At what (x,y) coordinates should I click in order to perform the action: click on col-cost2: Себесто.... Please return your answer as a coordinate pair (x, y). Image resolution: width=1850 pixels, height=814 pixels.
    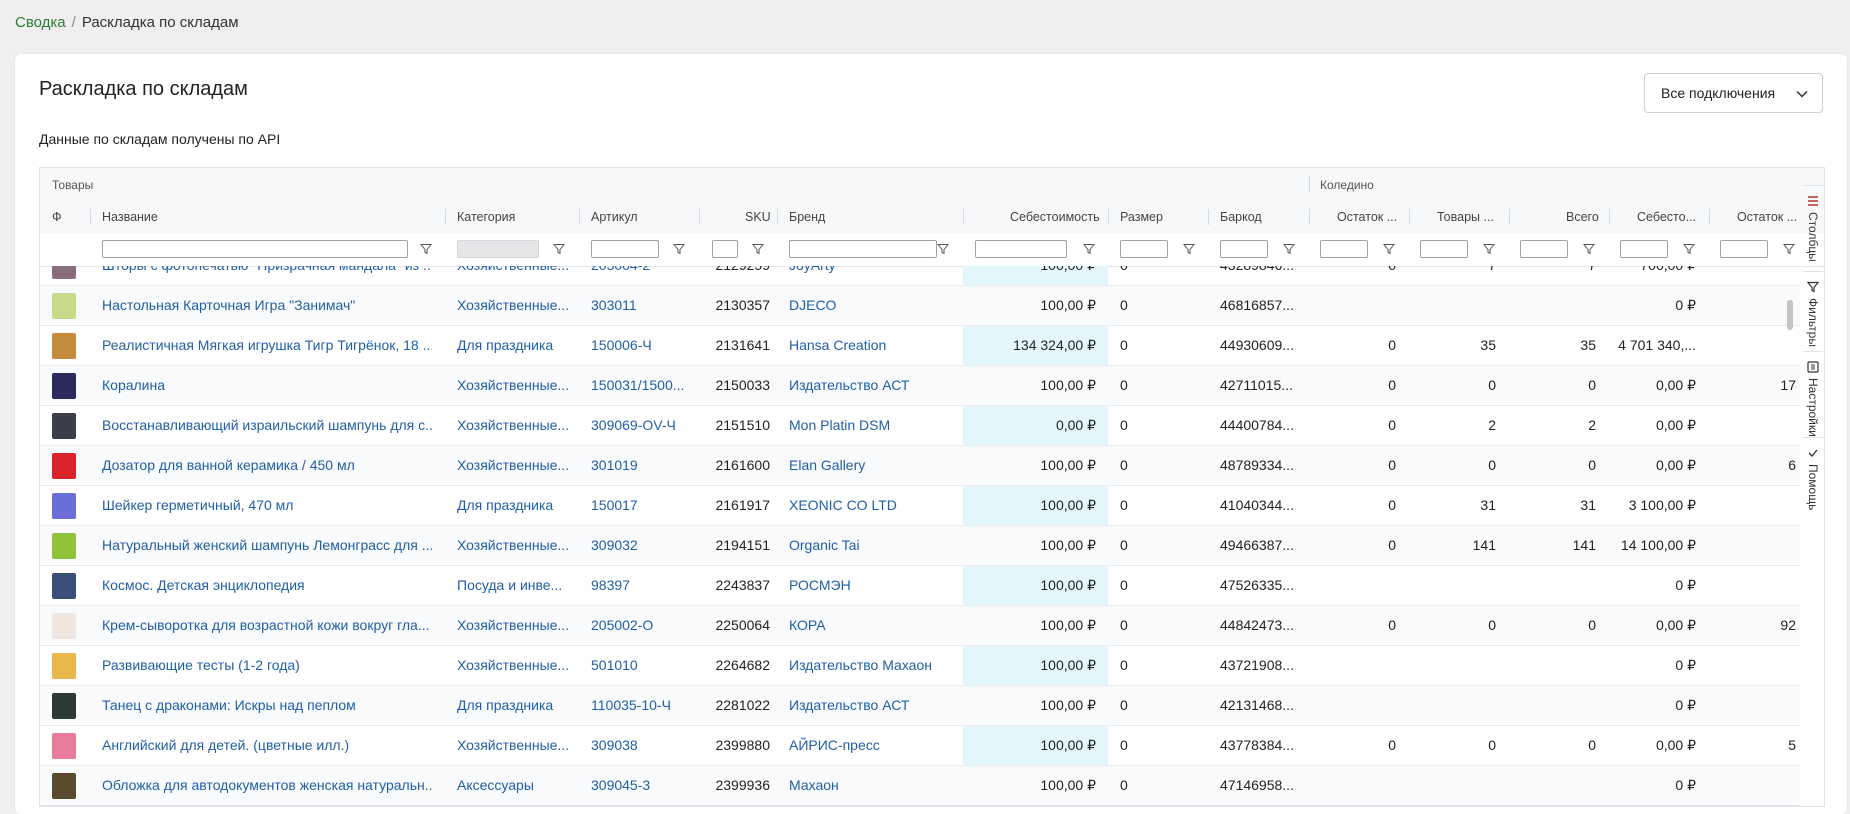
    Looking at the image, I should click on (1666, 217).